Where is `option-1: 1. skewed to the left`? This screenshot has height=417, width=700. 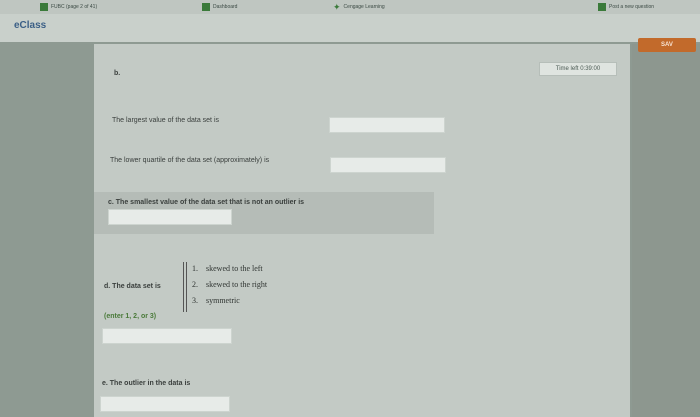
option-1: 1. skewed to the left is located at coordinates (227, 268).